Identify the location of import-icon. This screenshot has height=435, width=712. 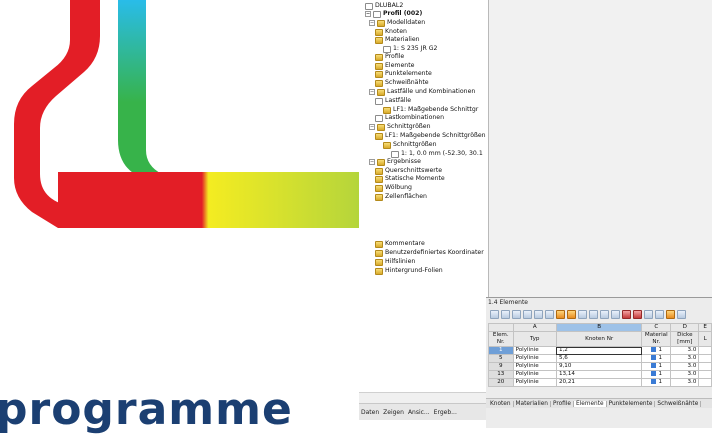
(505, 314).